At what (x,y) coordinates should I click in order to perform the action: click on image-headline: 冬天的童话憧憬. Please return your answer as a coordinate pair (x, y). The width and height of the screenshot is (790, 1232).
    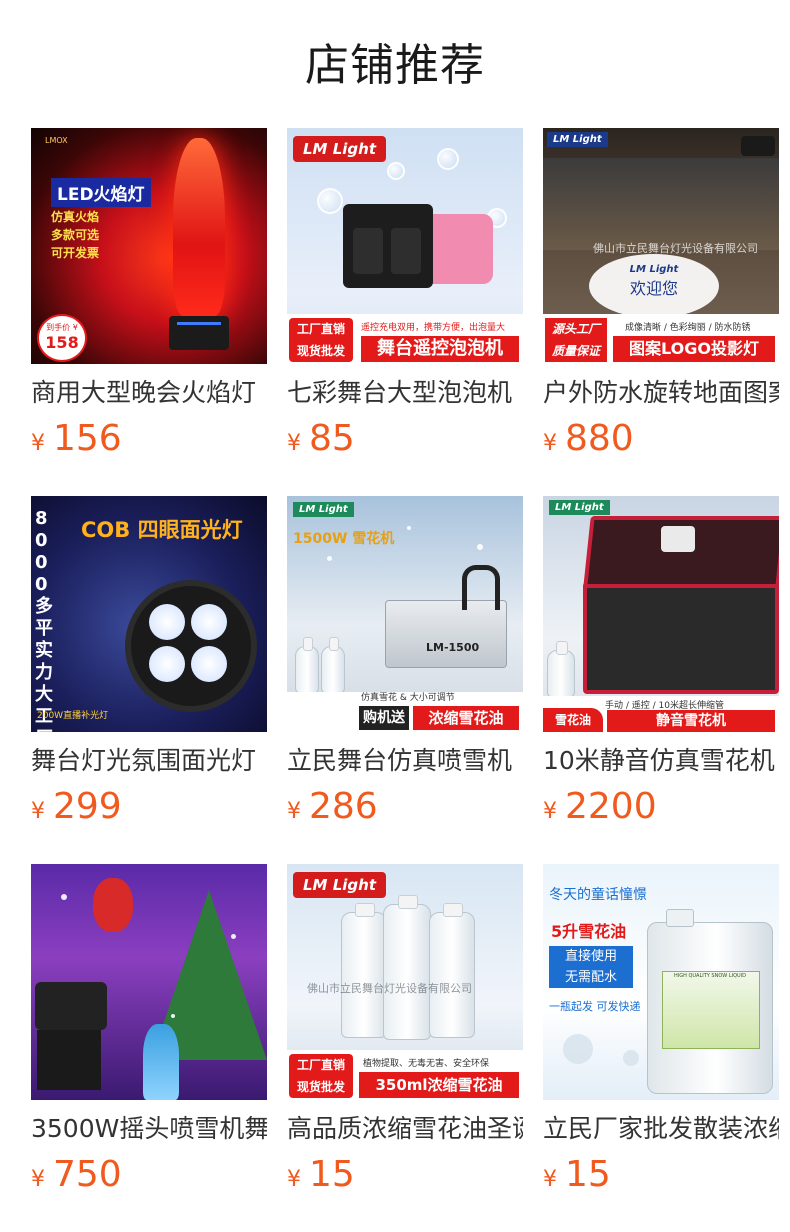
    Looking at the image, I should click on (598, 895).